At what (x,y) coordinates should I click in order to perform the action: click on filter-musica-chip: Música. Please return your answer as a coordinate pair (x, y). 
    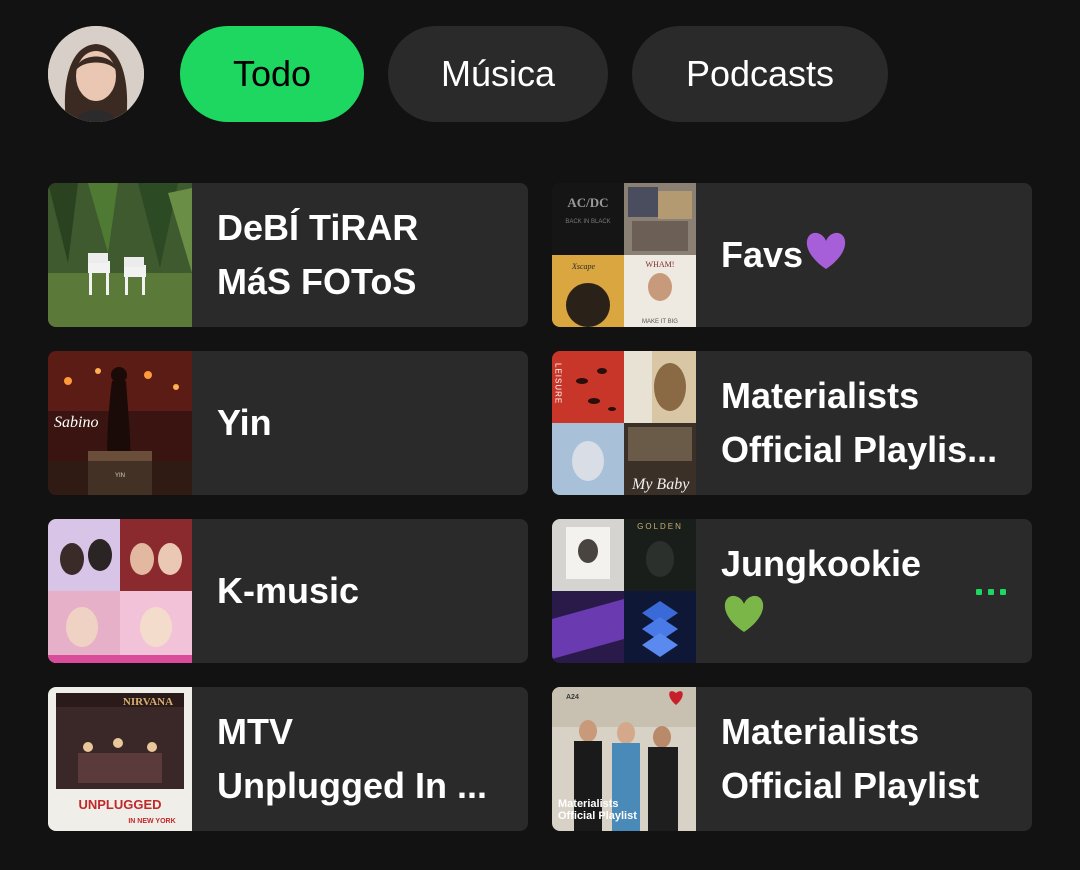
    Looking at the image, I should click on (498, 74).